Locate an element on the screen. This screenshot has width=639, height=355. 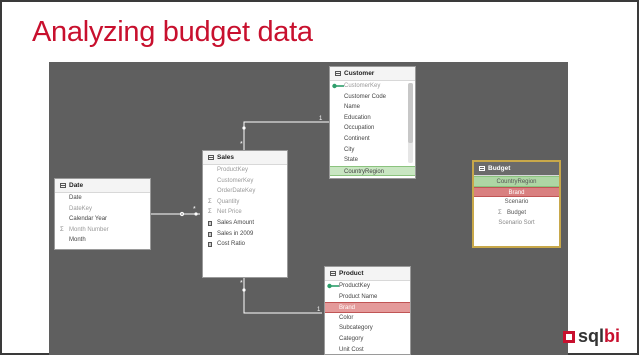
sales-field-sales-amount: Sales Amount is located at coordinates (245, 223).